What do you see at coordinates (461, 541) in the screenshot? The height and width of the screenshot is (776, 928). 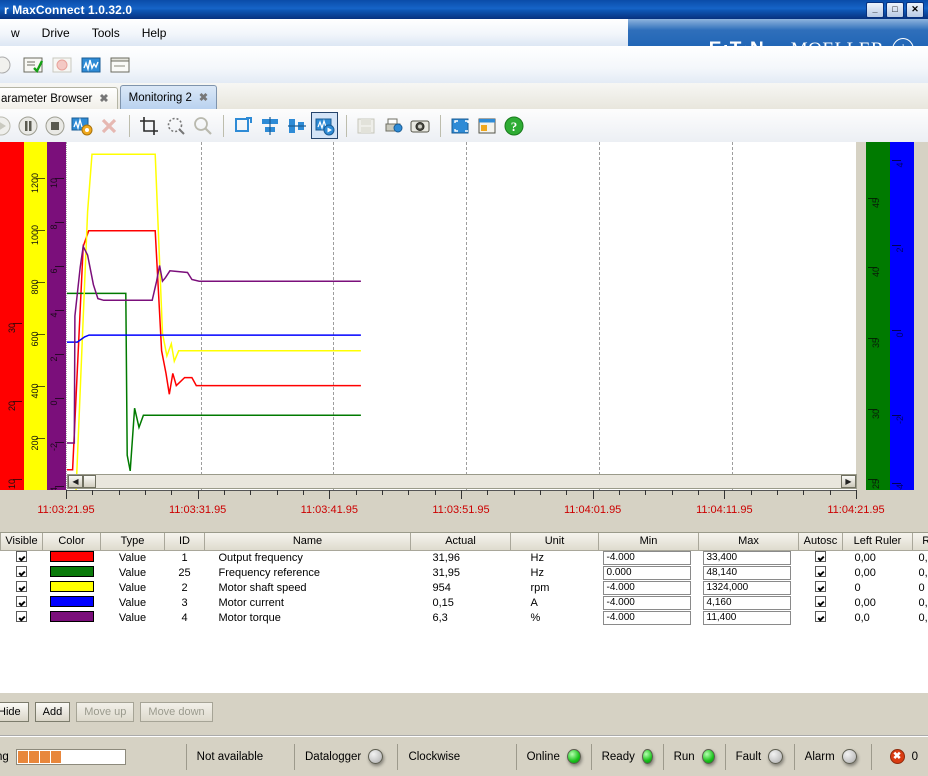 I see `column-header-actual: Actual` at bounding box center [461, 541].